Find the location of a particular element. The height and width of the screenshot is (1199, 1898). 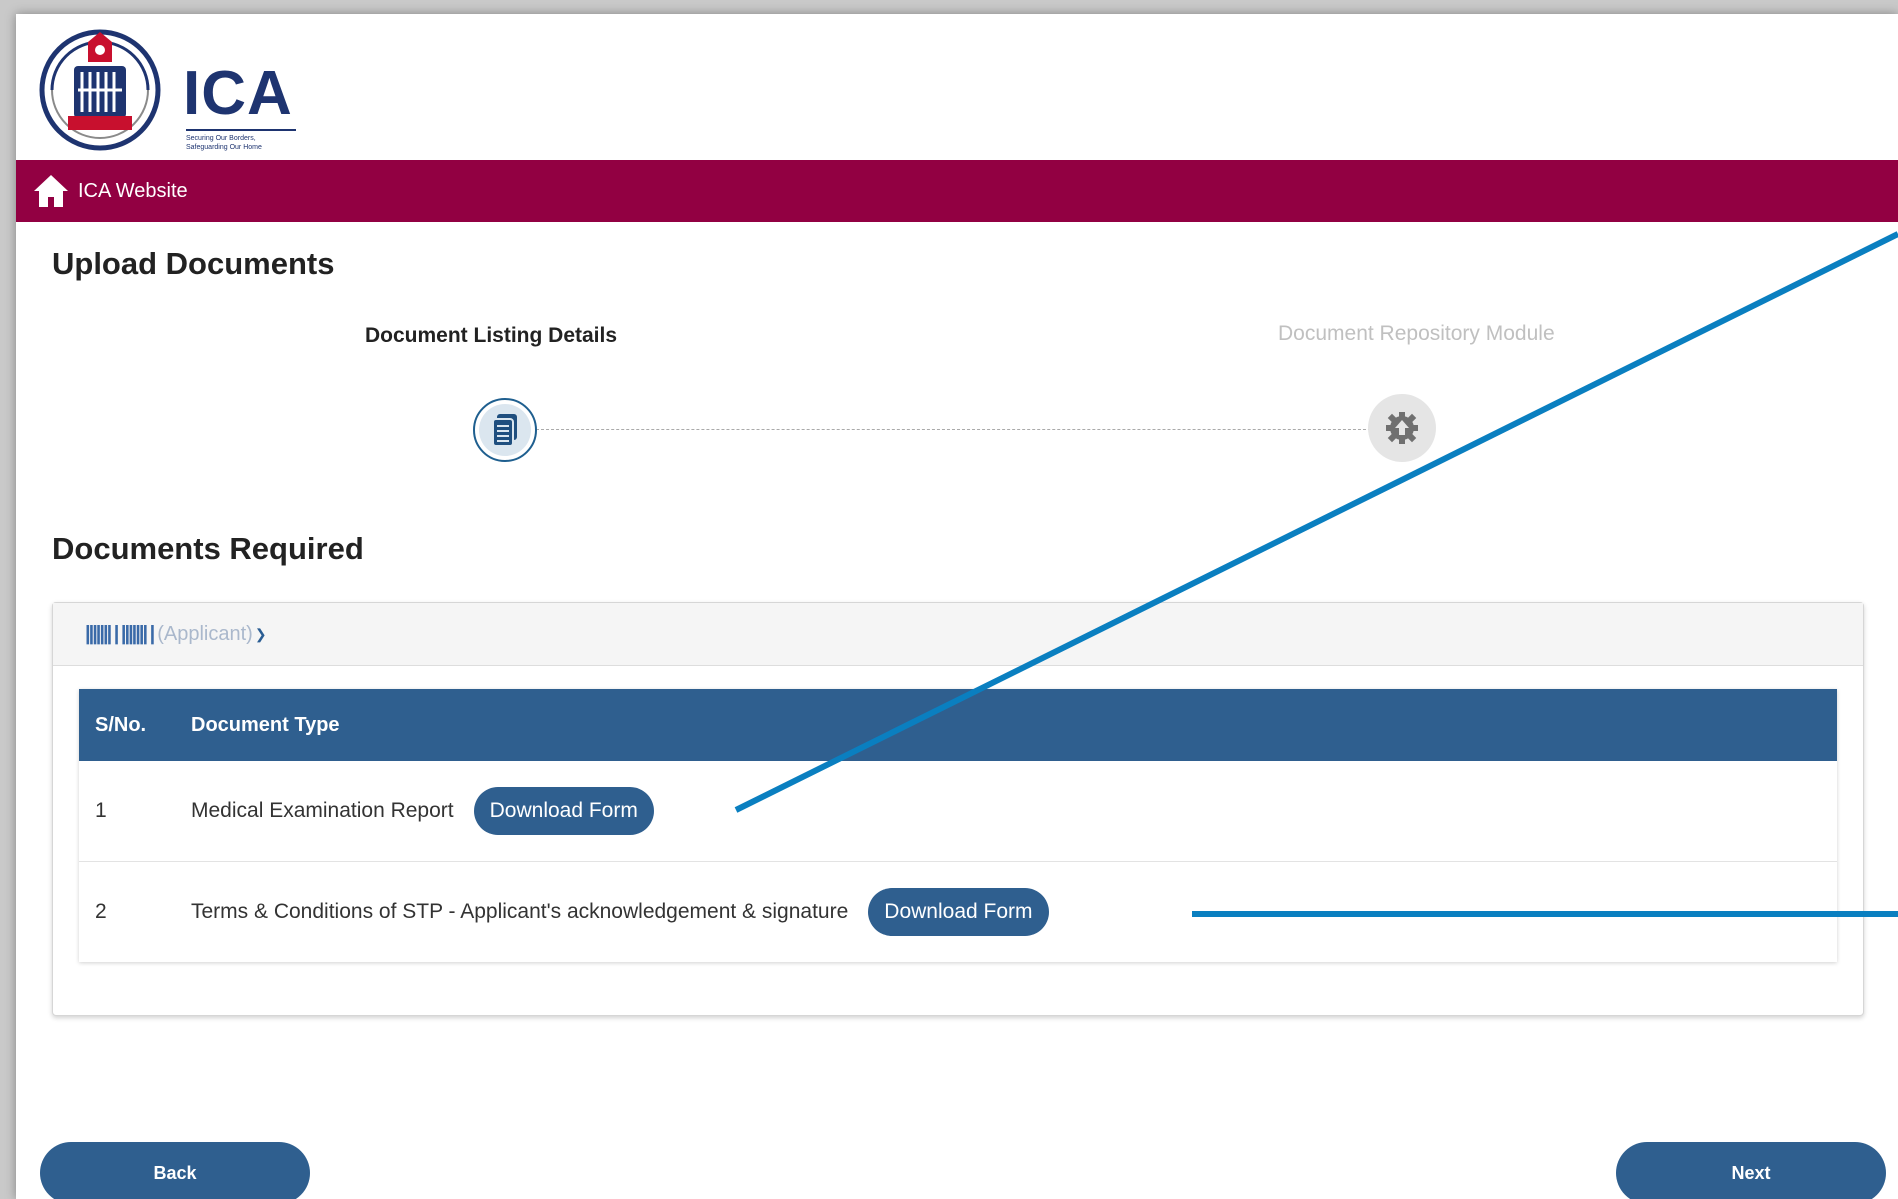

step-document-listing-label: Document Listing Details is located at coordinates (491, 335).